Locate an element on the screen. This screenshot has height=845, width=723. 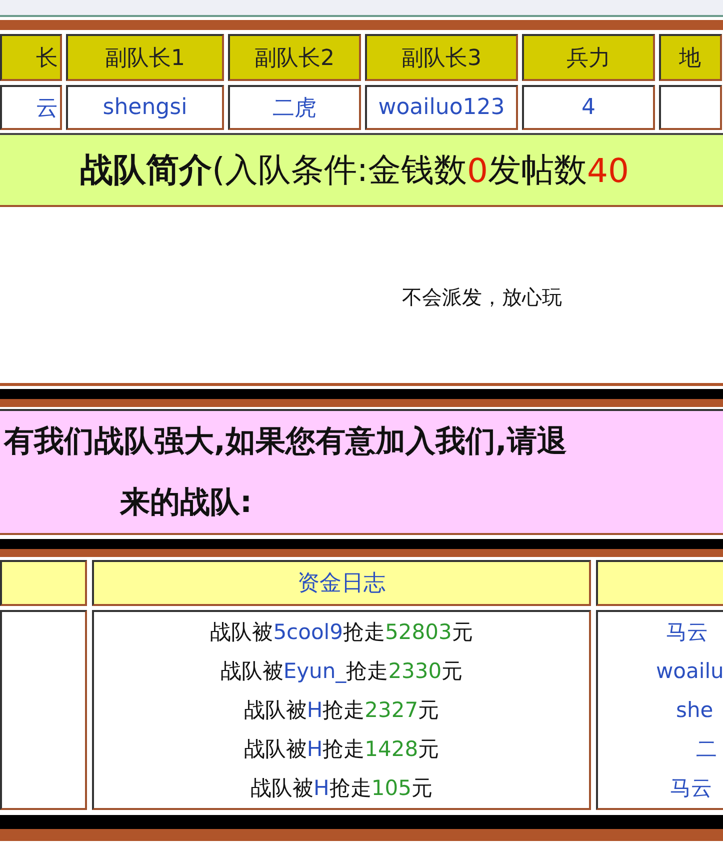
table-cell: woailuo123 is located at coordinates (441, 107).